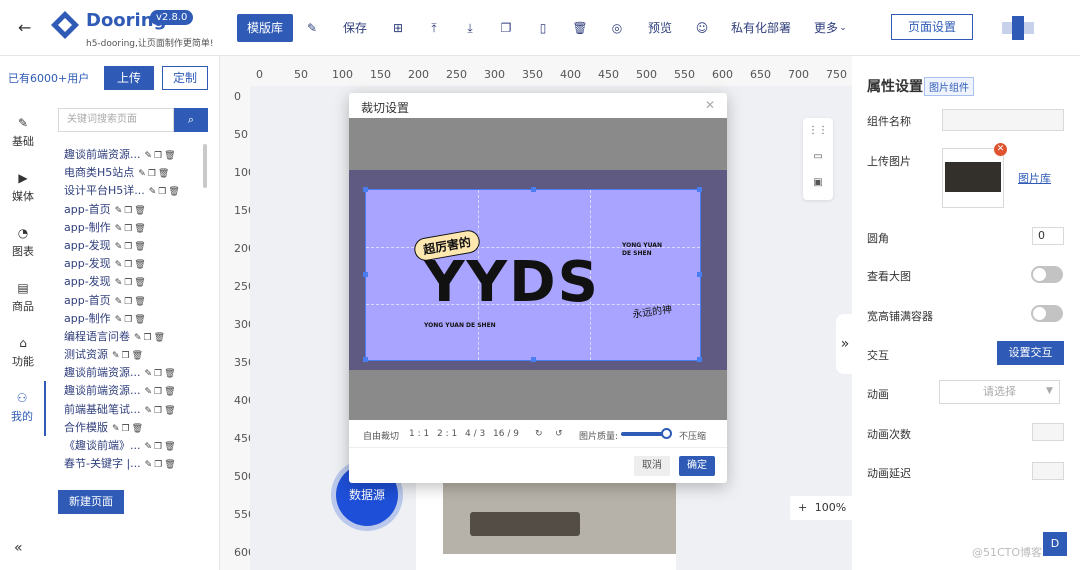 The image size is (1080, 570). I want to click on cancel-button: 取消, so click(652, 466).